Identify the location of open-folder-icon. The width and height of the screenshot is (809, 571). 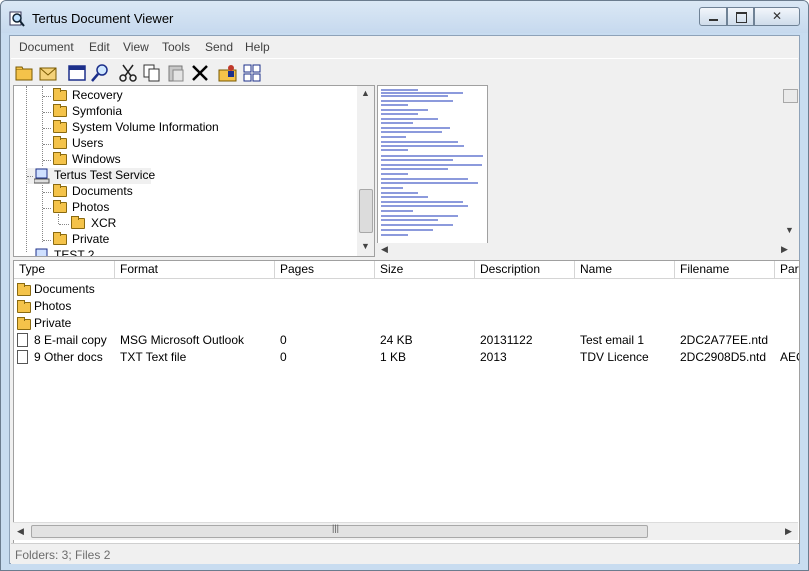
(25, 73).